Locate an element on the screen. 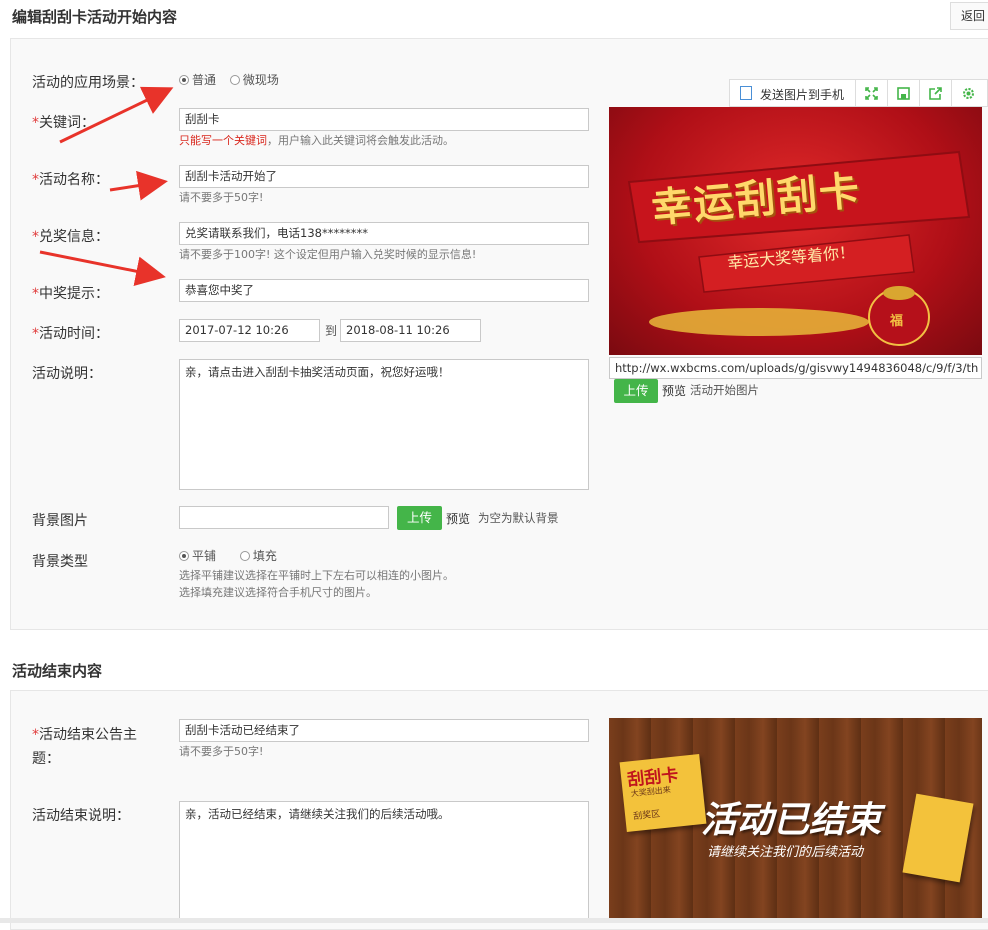 The height and width of the screenshot is (930, 988). bg-default-note: 为空为默认背景 is located at coordinates (518, 518).